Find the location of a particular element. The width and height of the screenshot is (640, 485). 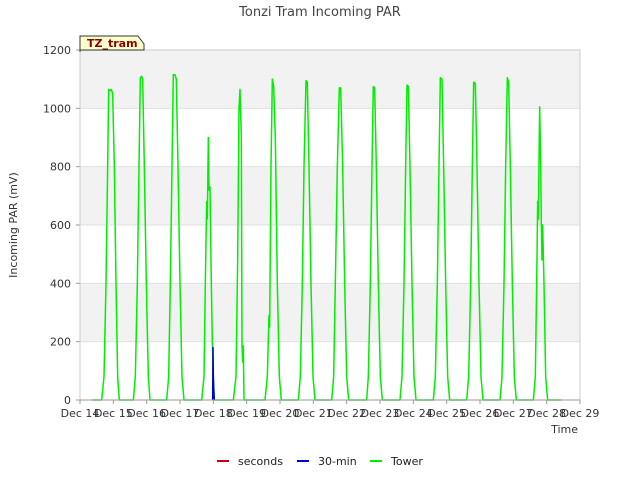

y-tick-label: 1200 is located at coordinates (57, 50).